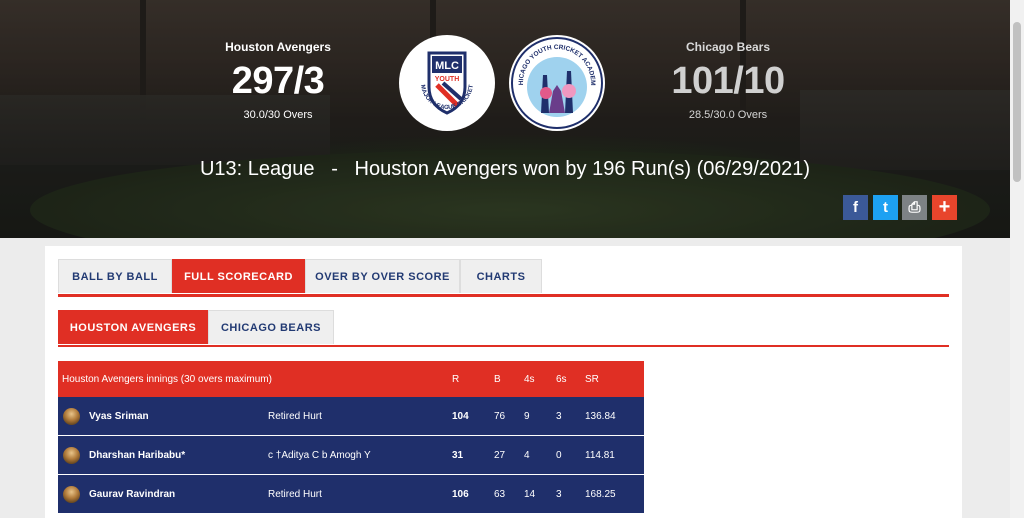 The width and height of the screenshot is (1024, 518). What do you see at coordinates (271, 327) in the screenshot?
I see `tab-chicago-bears: CHICAGO BEARS` at bounding box center [271, 327].